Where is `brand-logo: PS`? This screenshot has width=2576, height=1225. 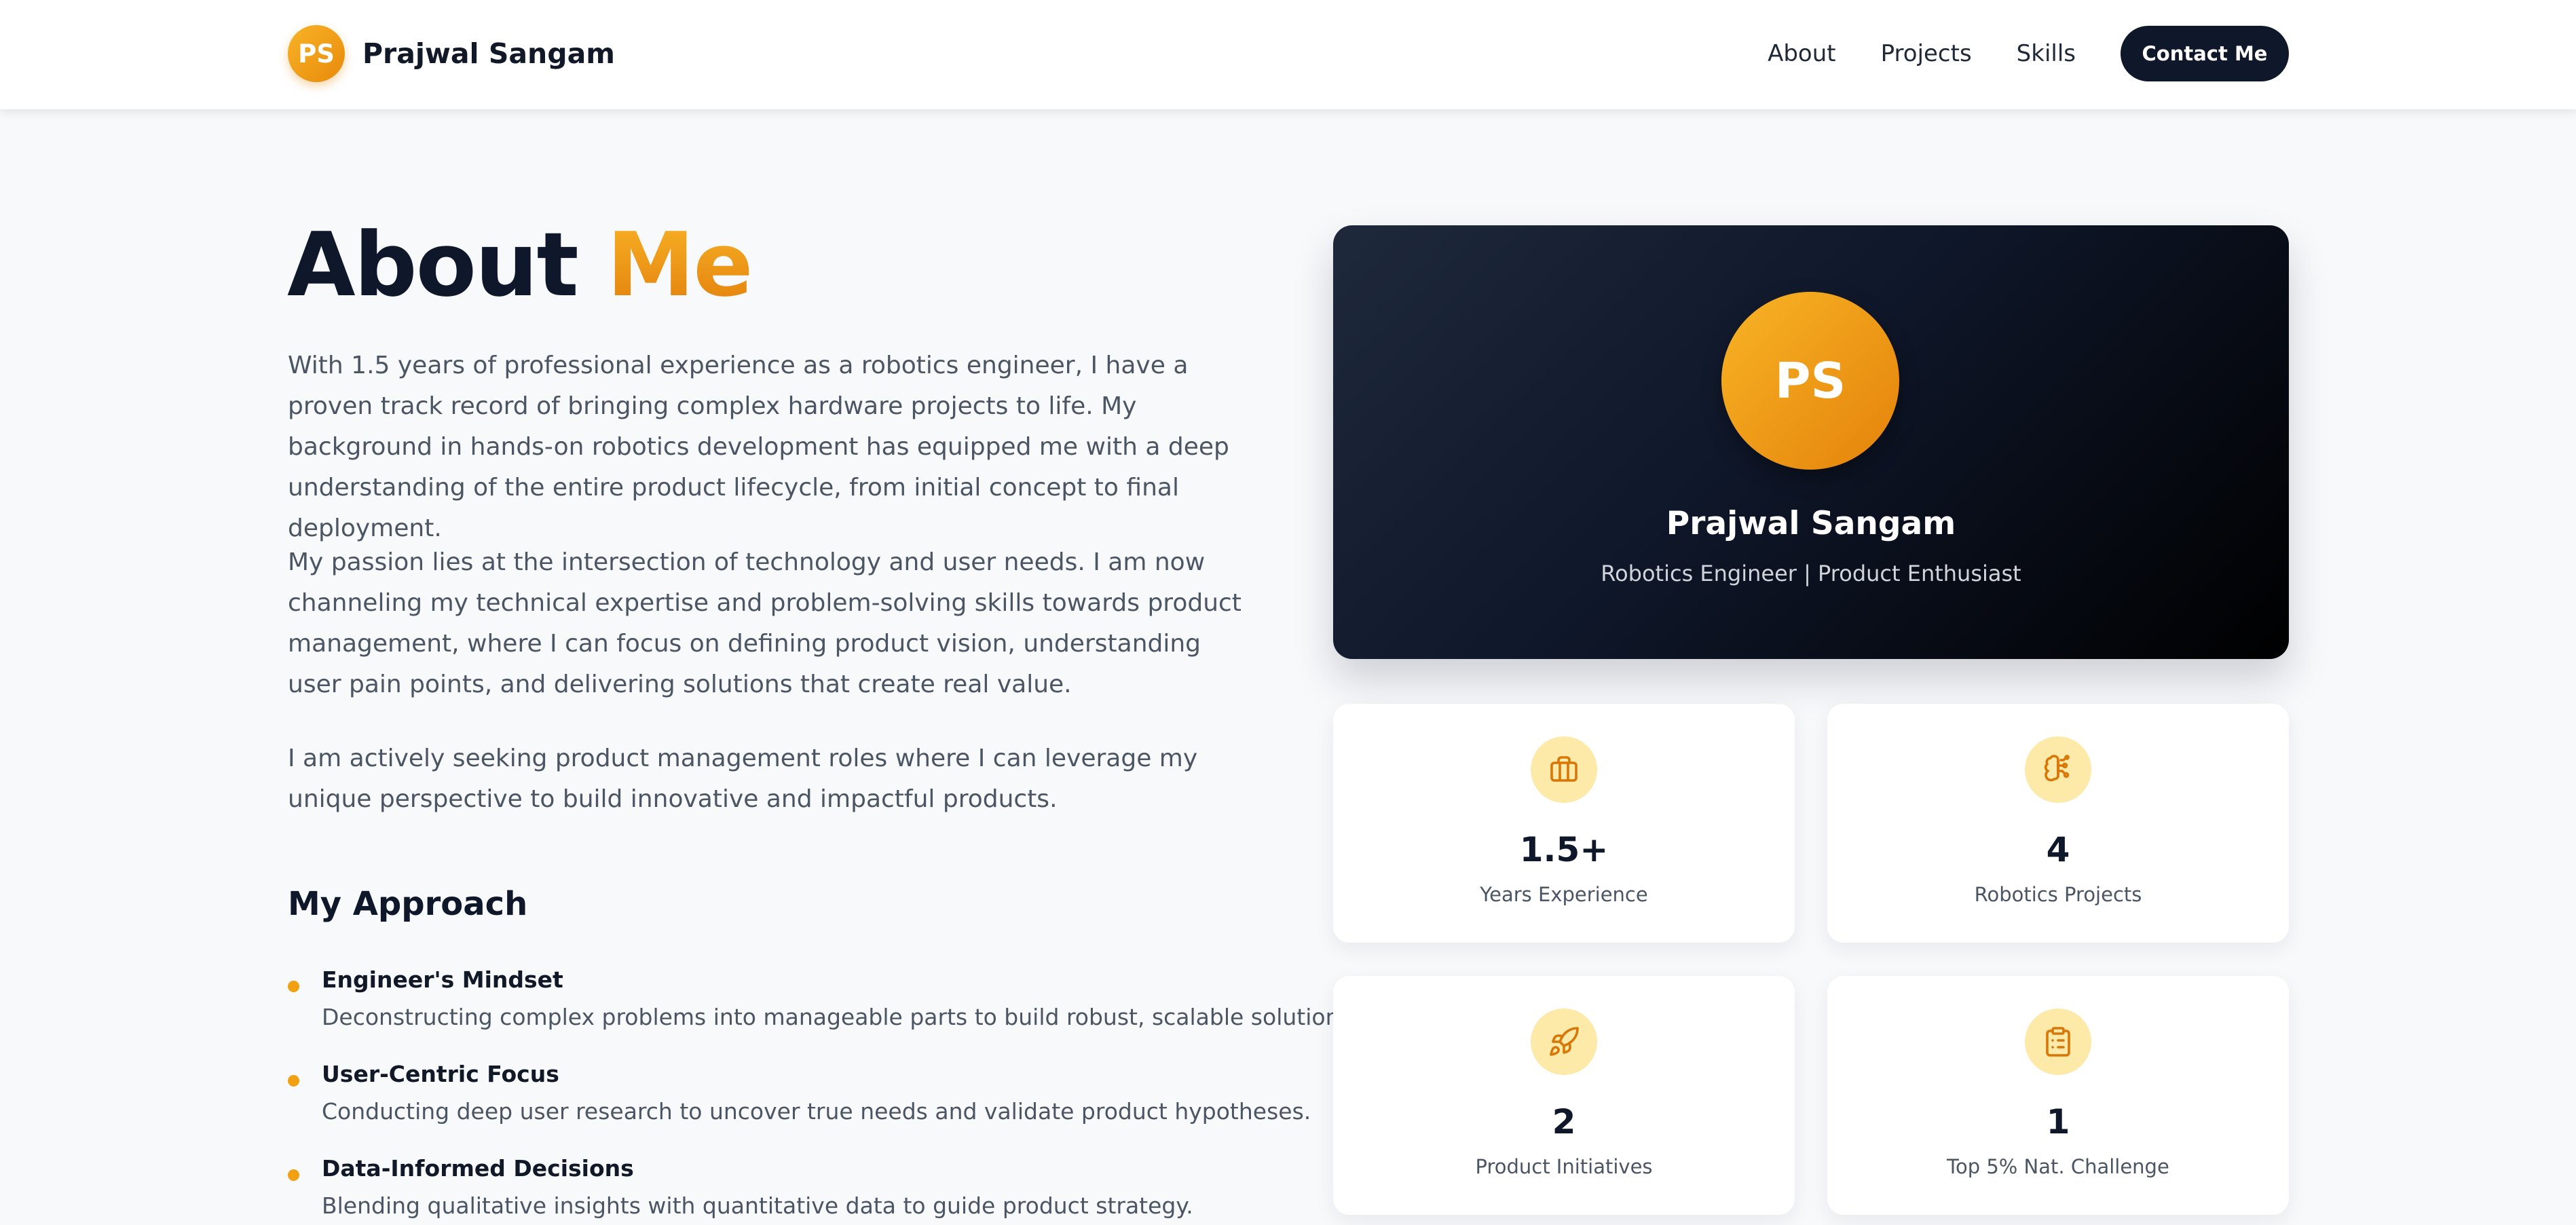
brand-logo: PS is located at coordinates (317, 53).